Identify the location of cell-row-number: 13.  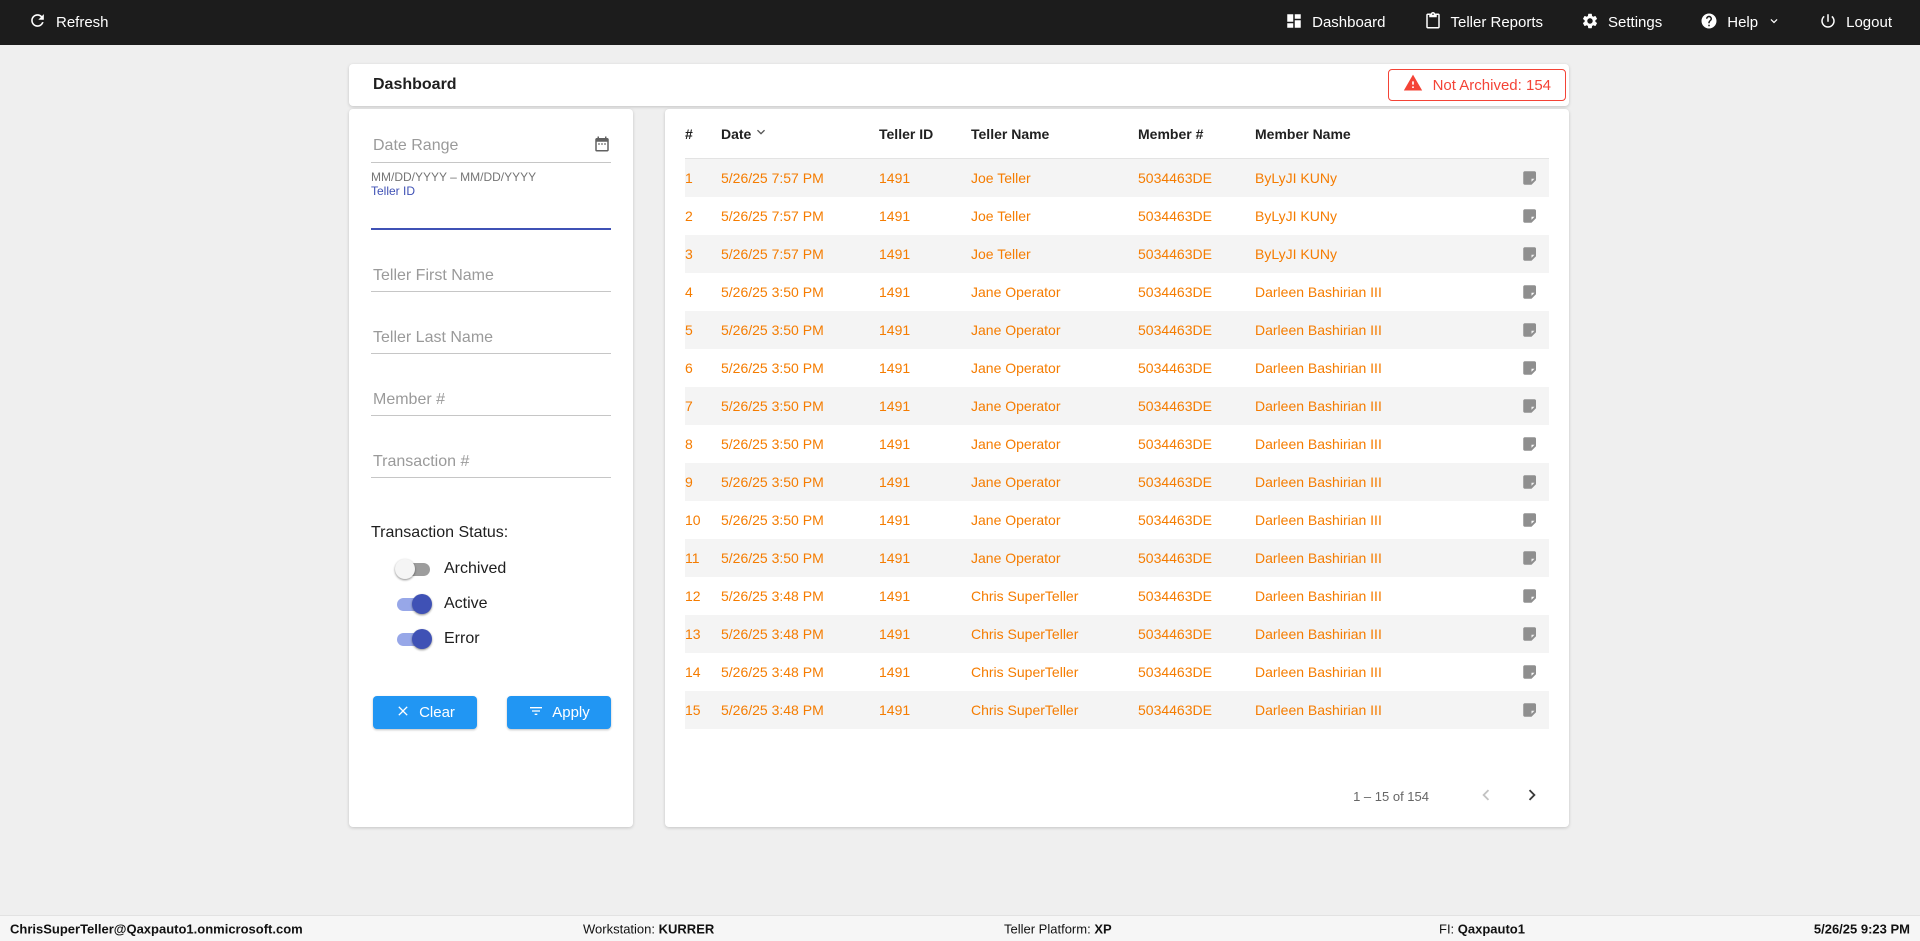
(693, 634).